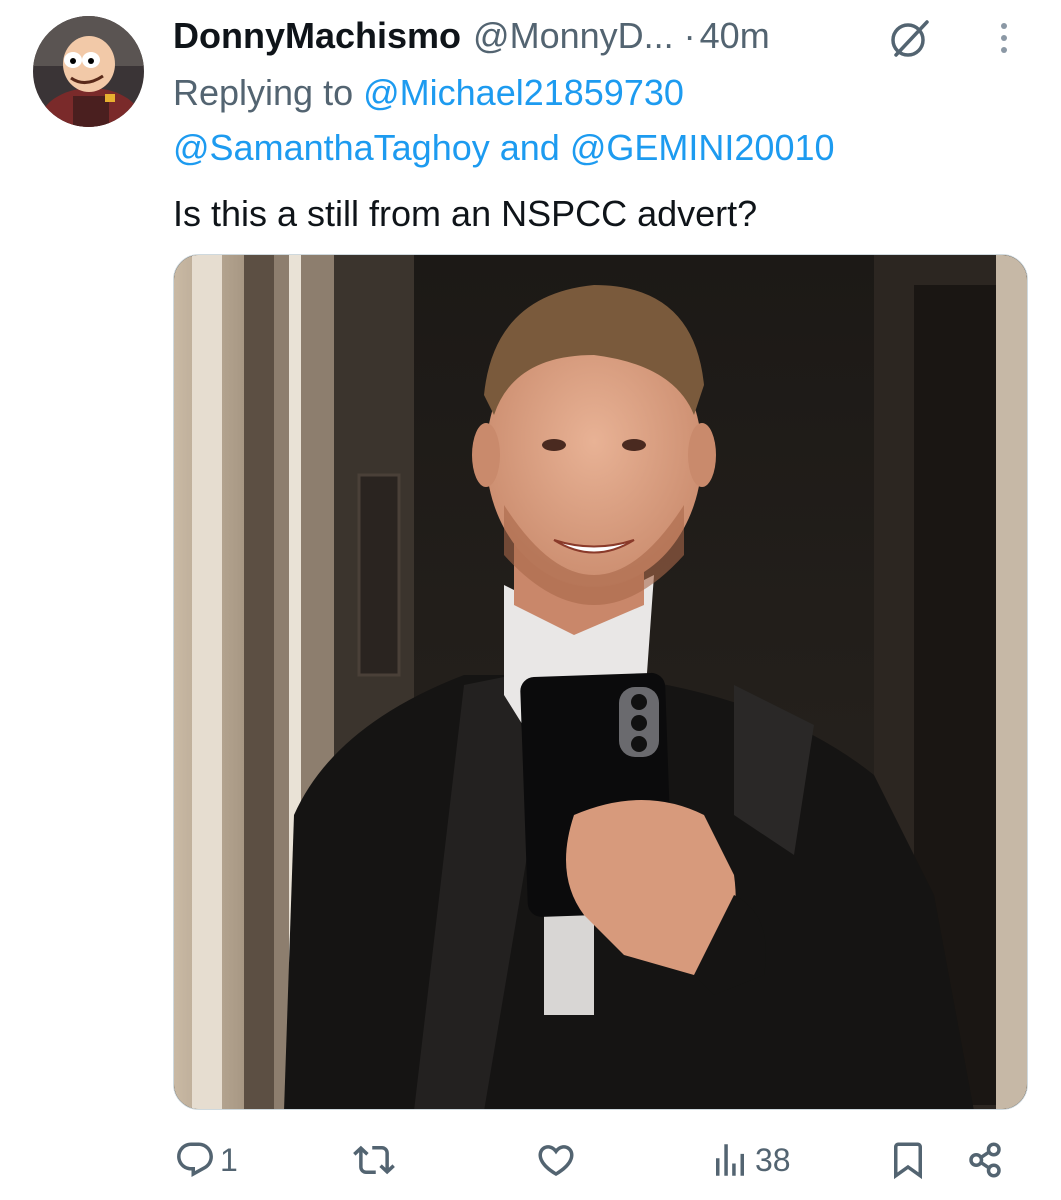 The image size is (1061, 1200). What do you see at coordinates (465, 213) in the screenshot?
I see `tweet-text: Is this a still from an NSPCC advert?` at bounding box center [465, 213].